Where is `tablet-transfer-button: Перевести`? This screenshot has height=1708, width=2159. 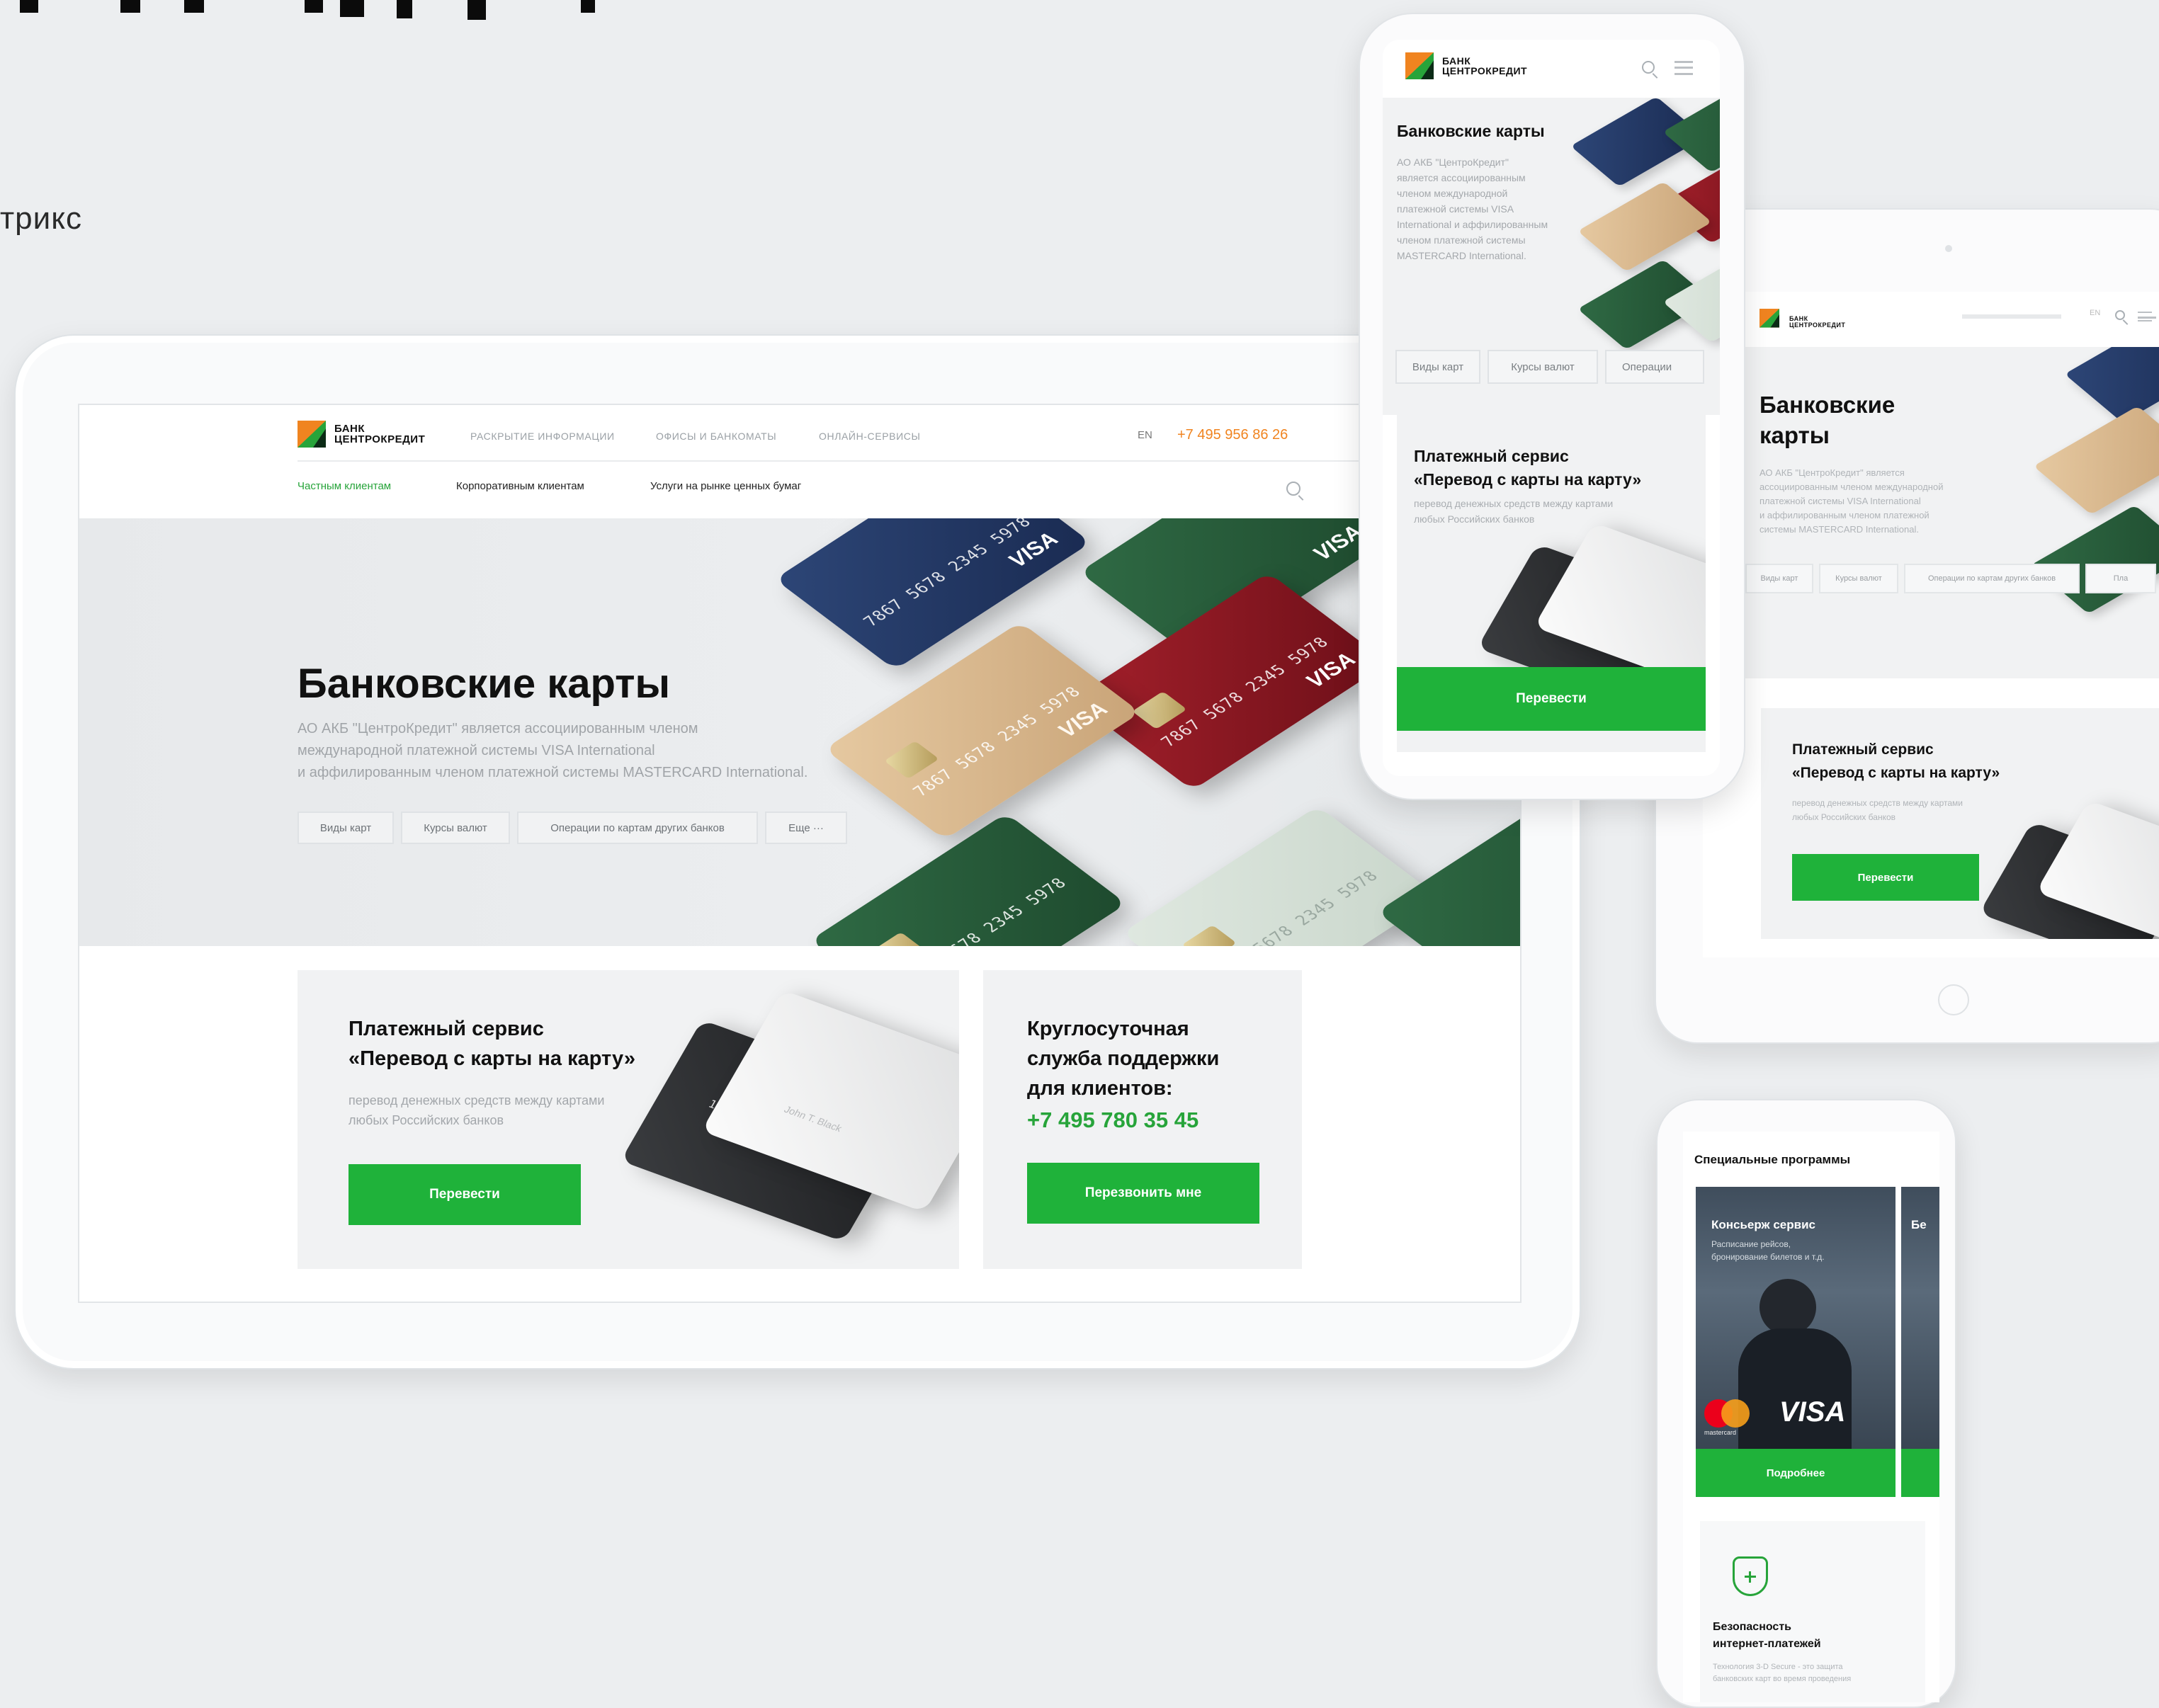
tablet-transfer-button: Перевести is located at coordinates (1886, 878).